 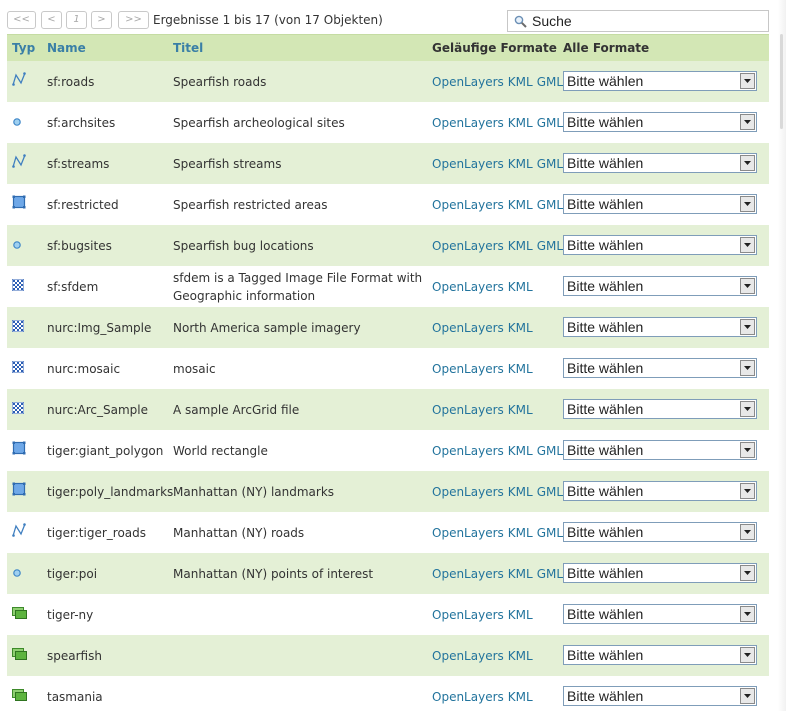 What do you see at coordinates (647, 21) in the screenshot?
I see `search-input` at bounding box center [647, 21].